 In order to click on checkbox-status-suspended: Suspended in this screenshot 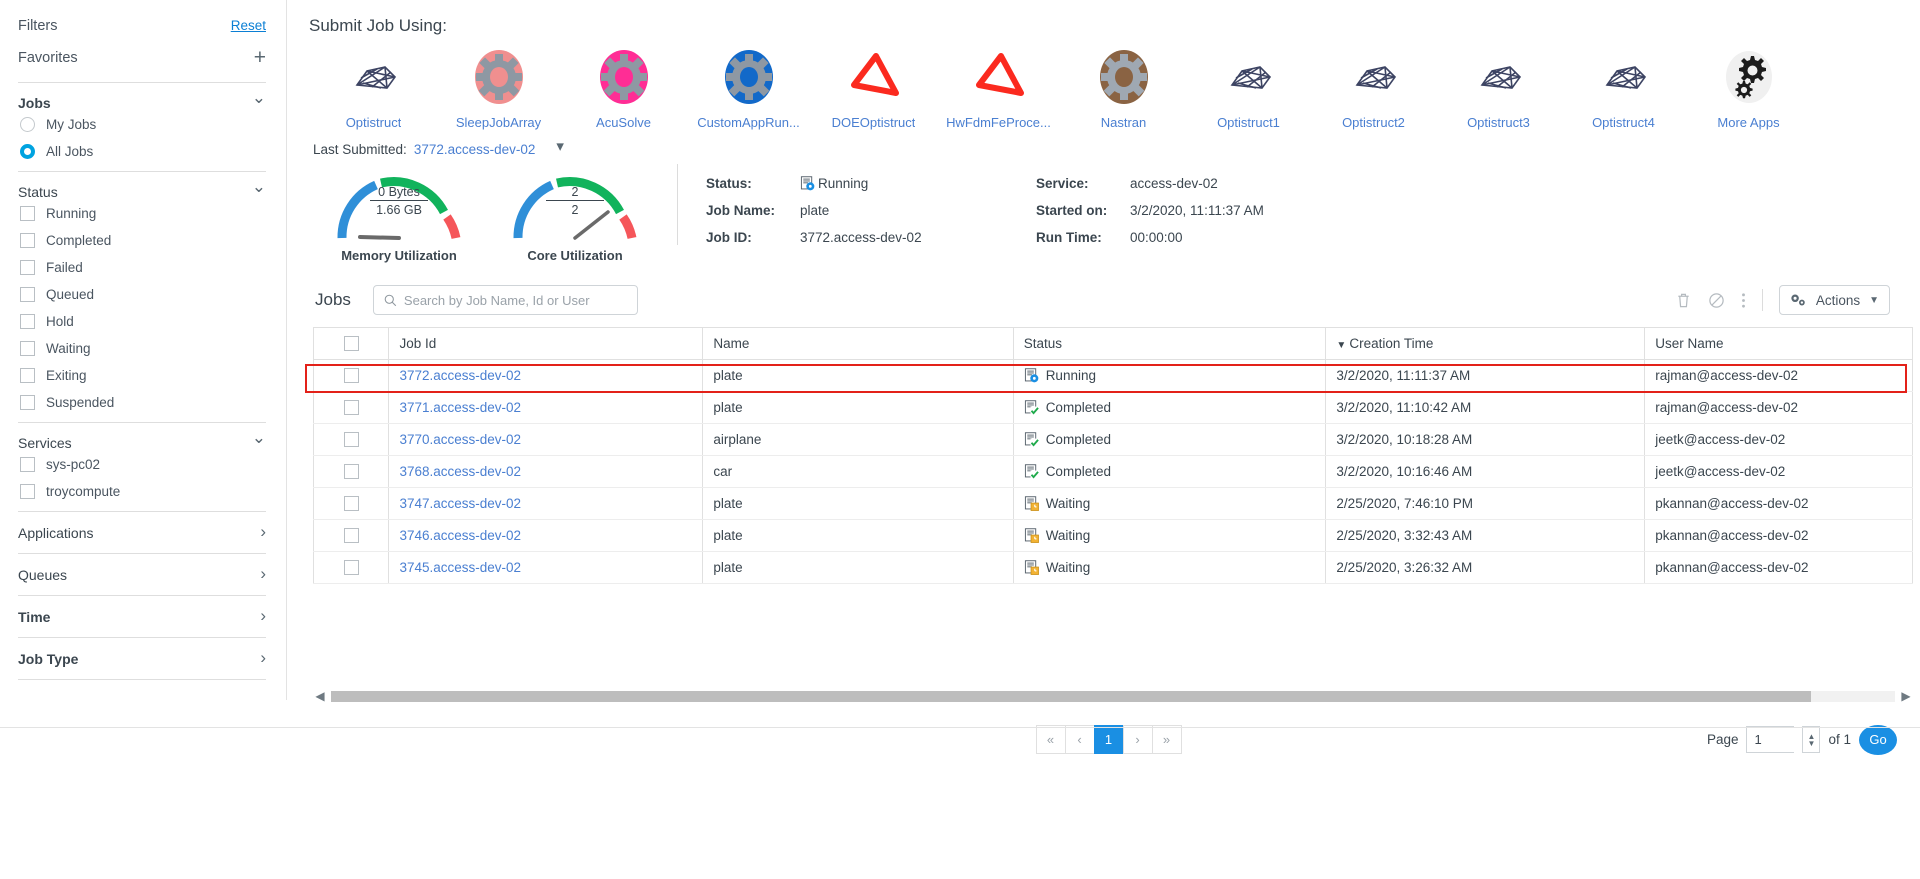, I will do `click(142, 402)`.